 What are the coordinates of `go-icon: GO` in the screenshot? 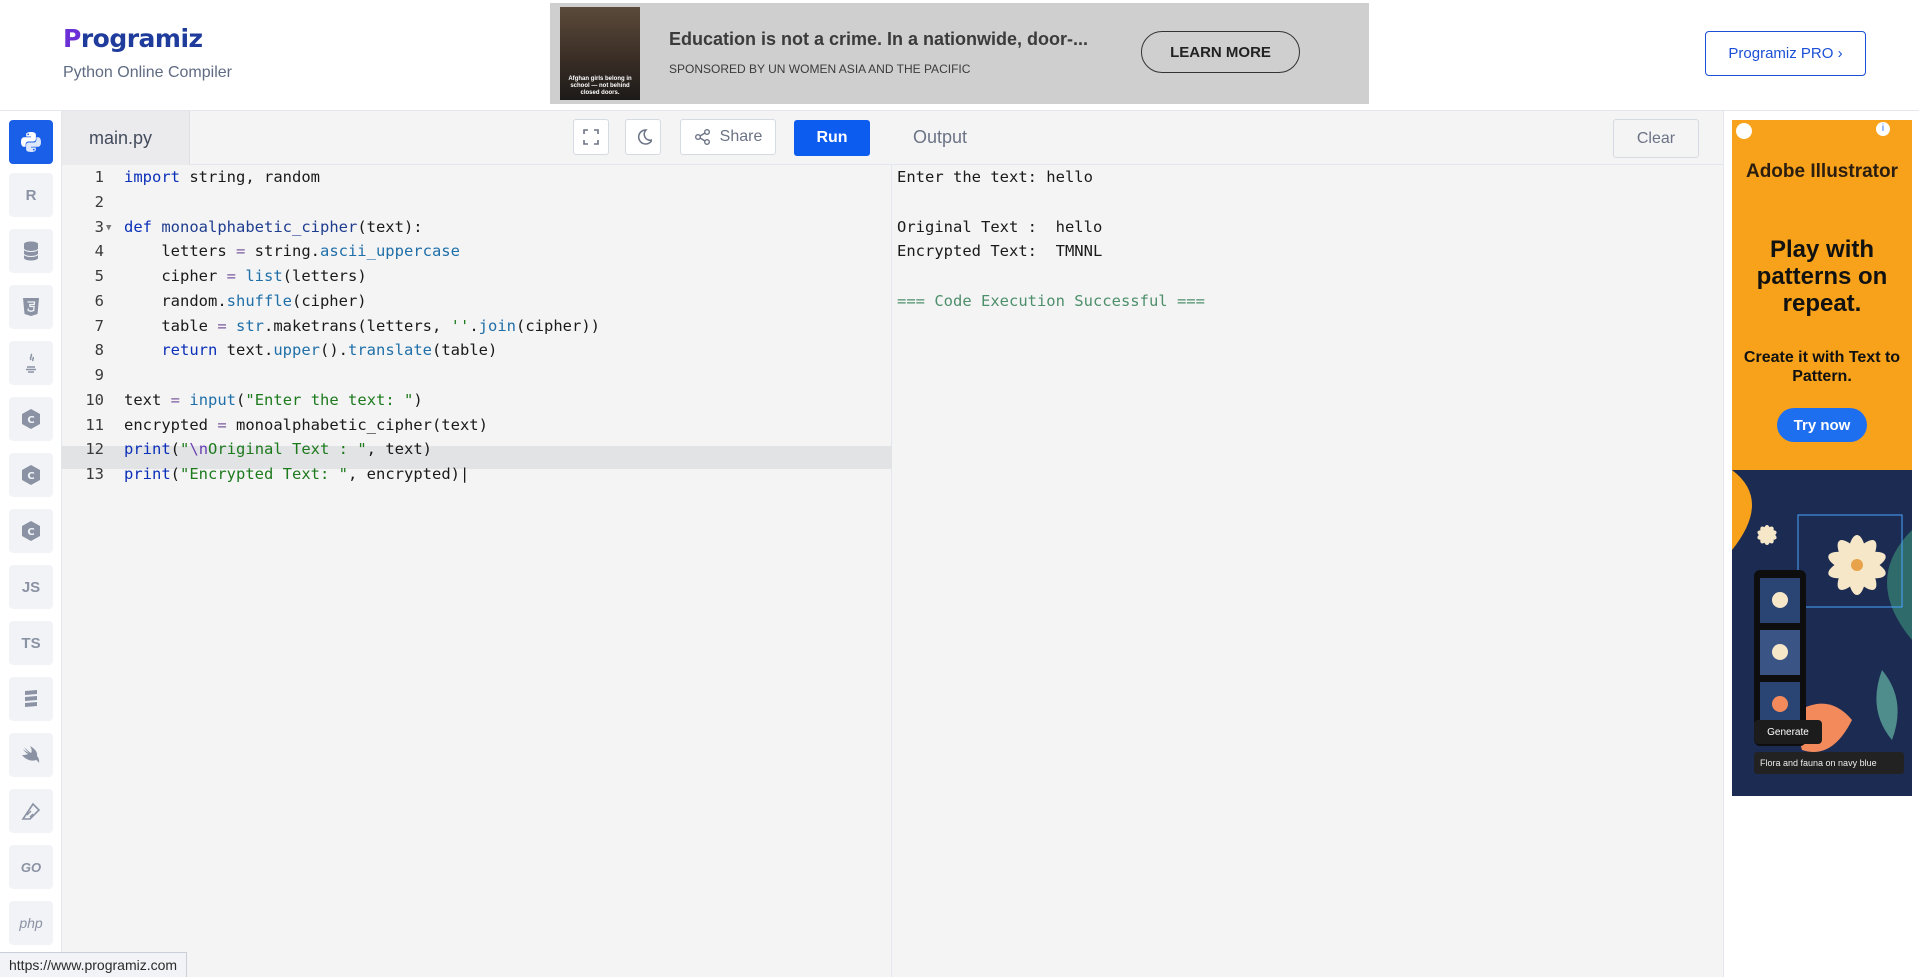 It's located at (31, 867).